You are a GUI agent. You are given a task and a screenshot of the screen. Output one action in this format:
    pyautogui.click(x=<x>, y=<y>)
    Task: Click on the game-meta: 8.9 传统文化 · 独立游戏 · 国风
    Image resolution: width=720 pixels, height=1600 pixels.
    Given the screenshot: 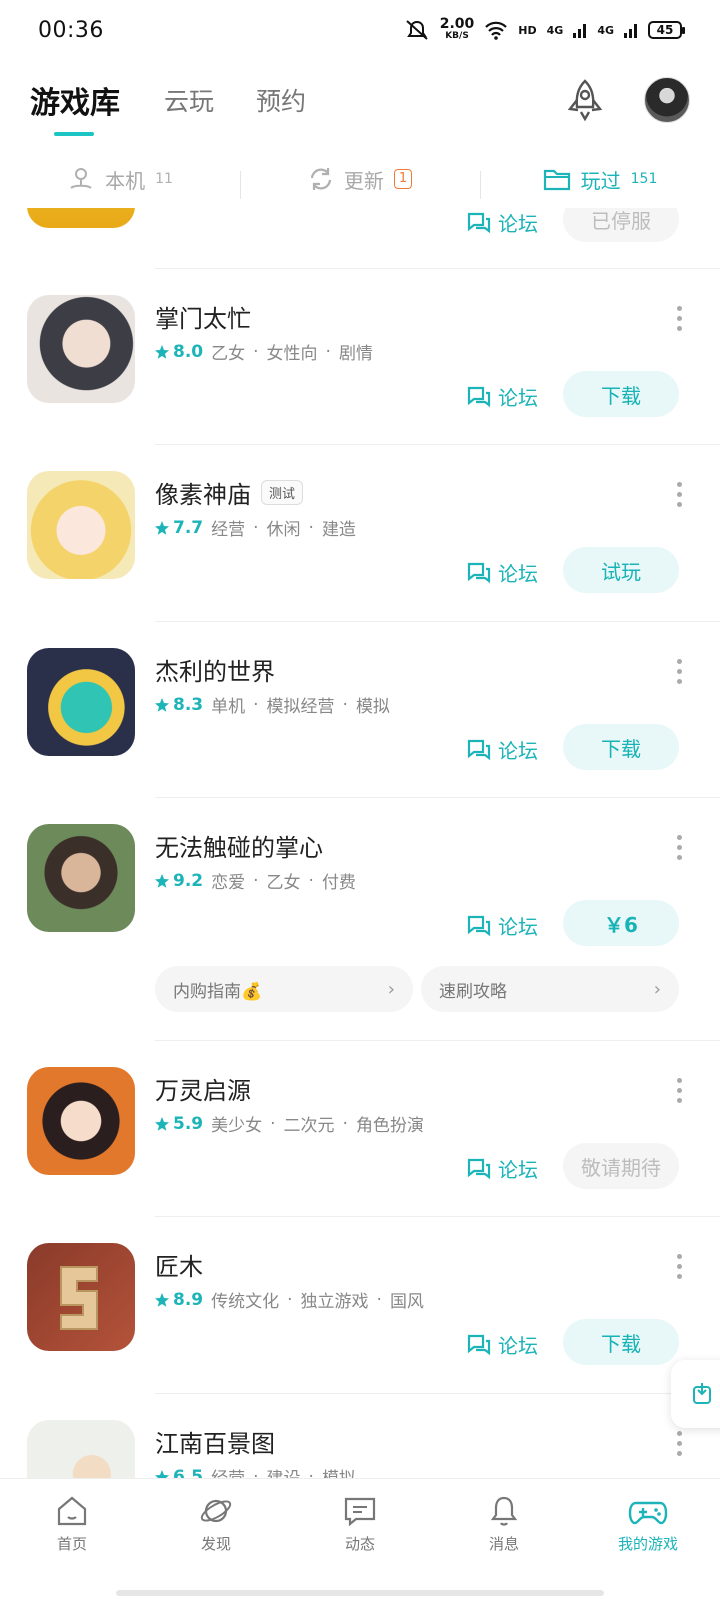 What is the action you would take?
    pyautogui.click(x=289, y=1299)
    